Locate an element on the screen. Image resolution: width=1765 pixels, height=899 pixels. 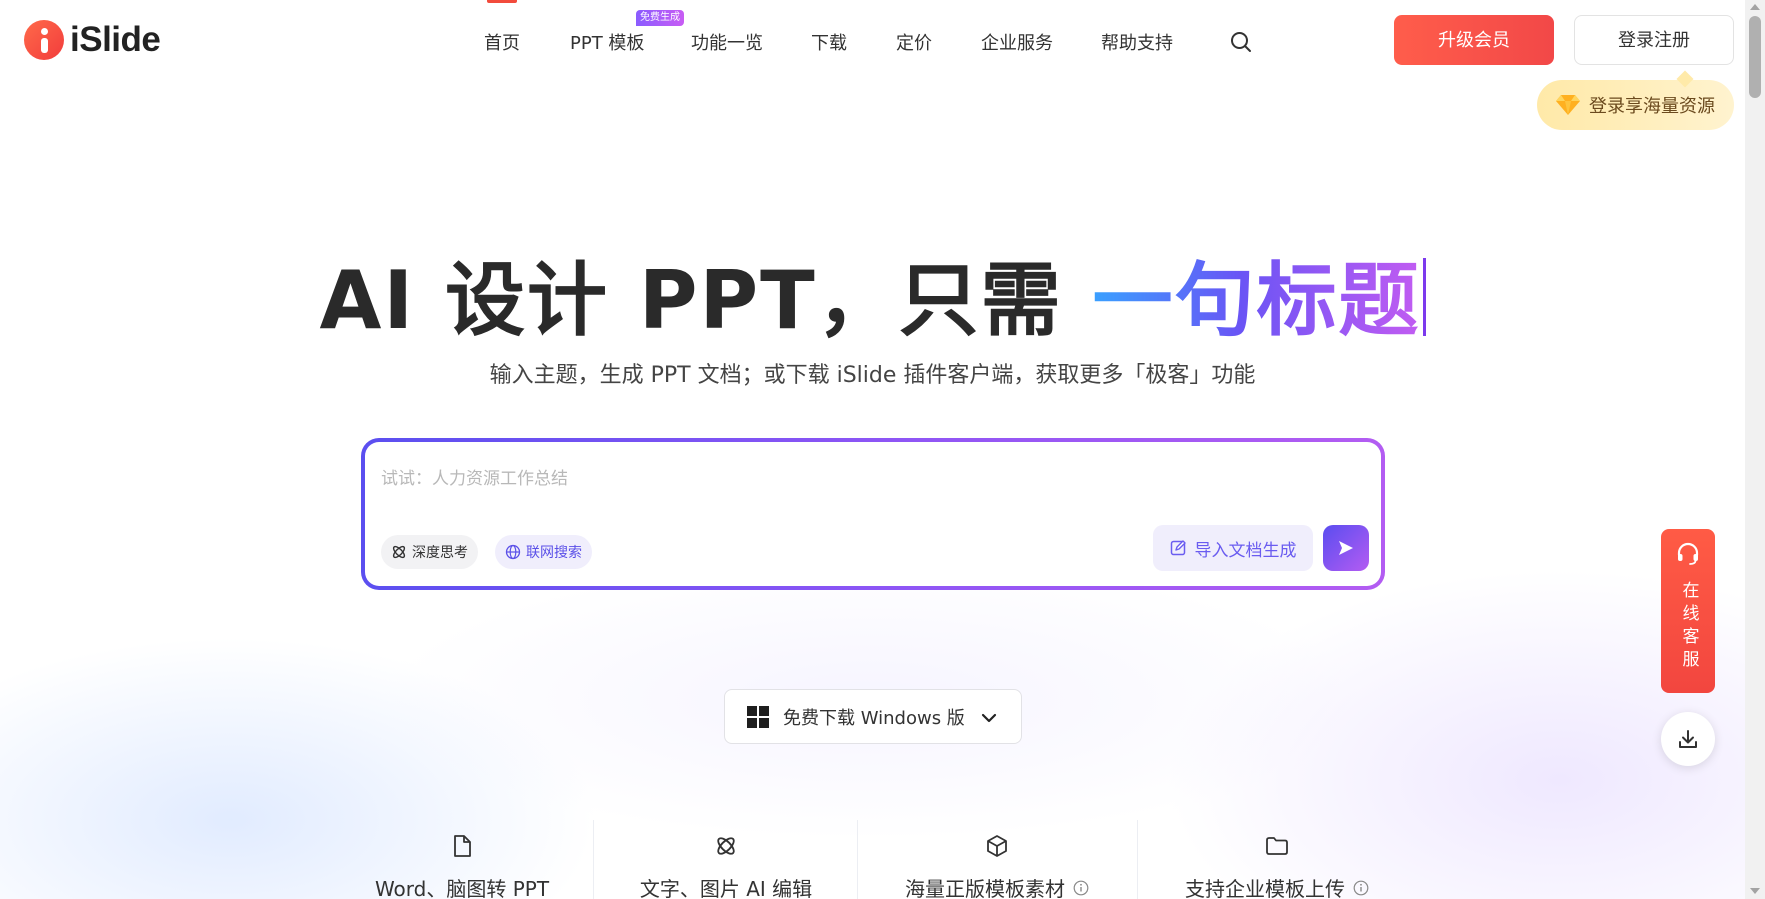
nav-active-indicator is located at coordinates (502, 1).